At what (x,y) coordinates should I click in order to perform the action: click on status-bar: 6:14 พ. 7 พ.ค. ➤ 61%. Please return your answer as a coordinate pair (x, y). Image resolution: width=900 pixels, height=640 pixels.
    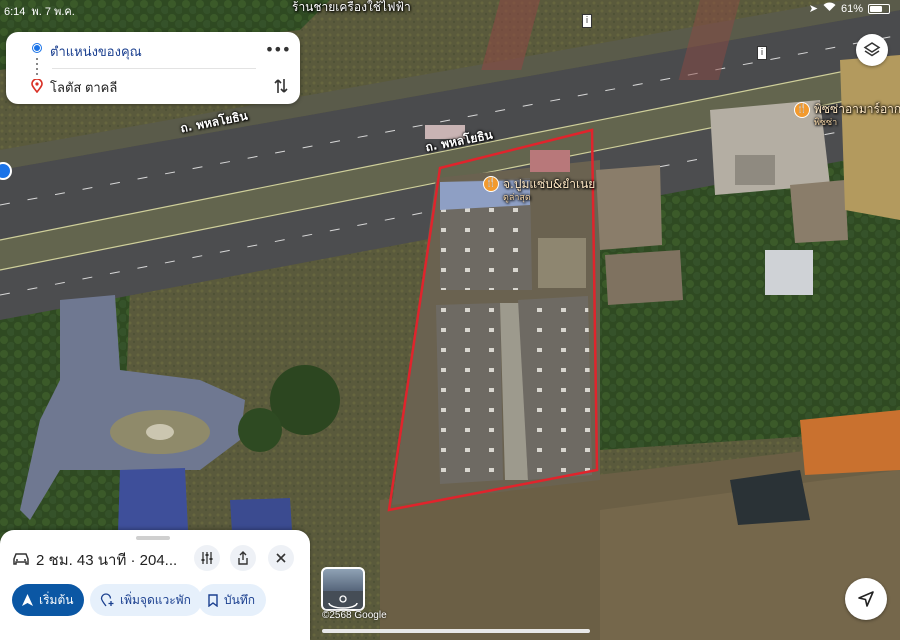
    Looking at the image, I should click on (450, 9).